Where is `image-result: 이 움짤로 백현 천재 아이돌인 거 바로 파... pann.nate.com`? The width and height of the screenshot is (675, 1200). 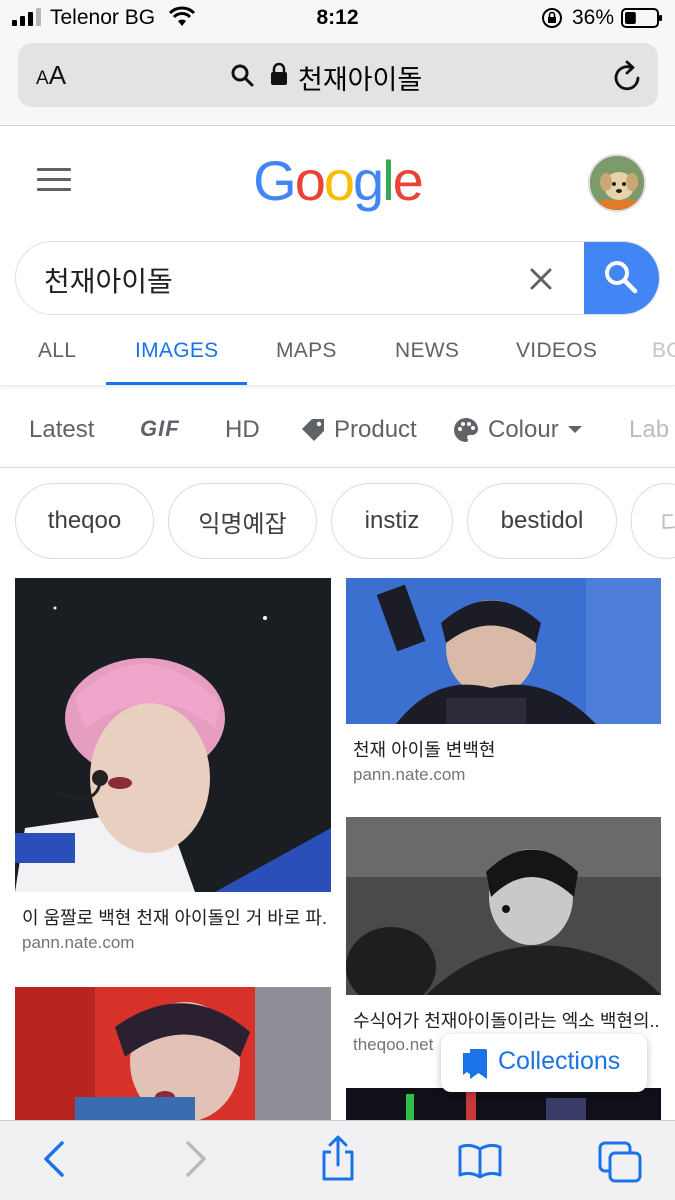 image-result: 이 움짤로 백현 천재 아이돌인 거 바로 파... pann.nate.com is located at coordinates (173, 768).